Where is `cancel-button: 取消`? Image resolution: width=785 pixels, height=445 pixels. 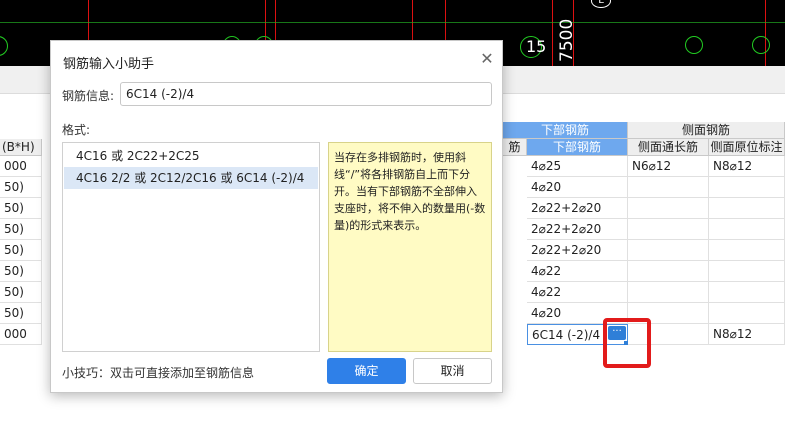 cancel-button: 取消 is located at coordinates (452, 371).